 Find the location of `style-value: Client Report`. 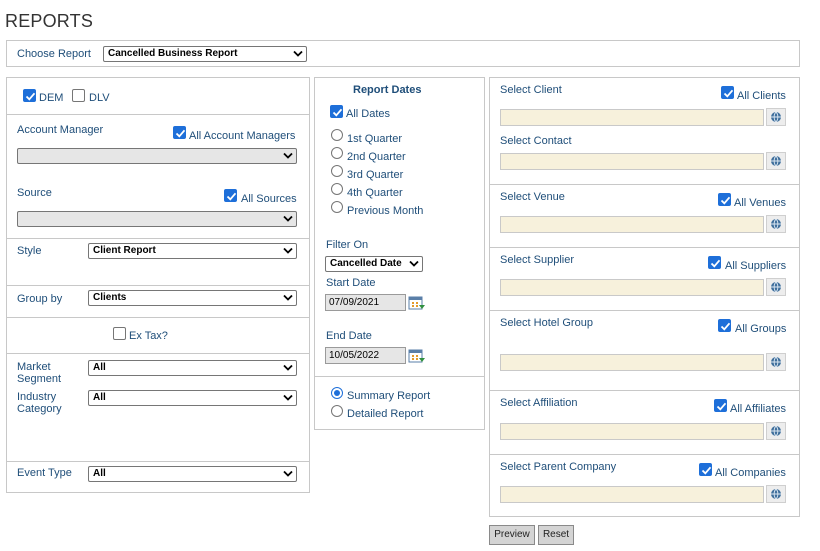

style-value: Client Report is located at coordinates (124, 250).